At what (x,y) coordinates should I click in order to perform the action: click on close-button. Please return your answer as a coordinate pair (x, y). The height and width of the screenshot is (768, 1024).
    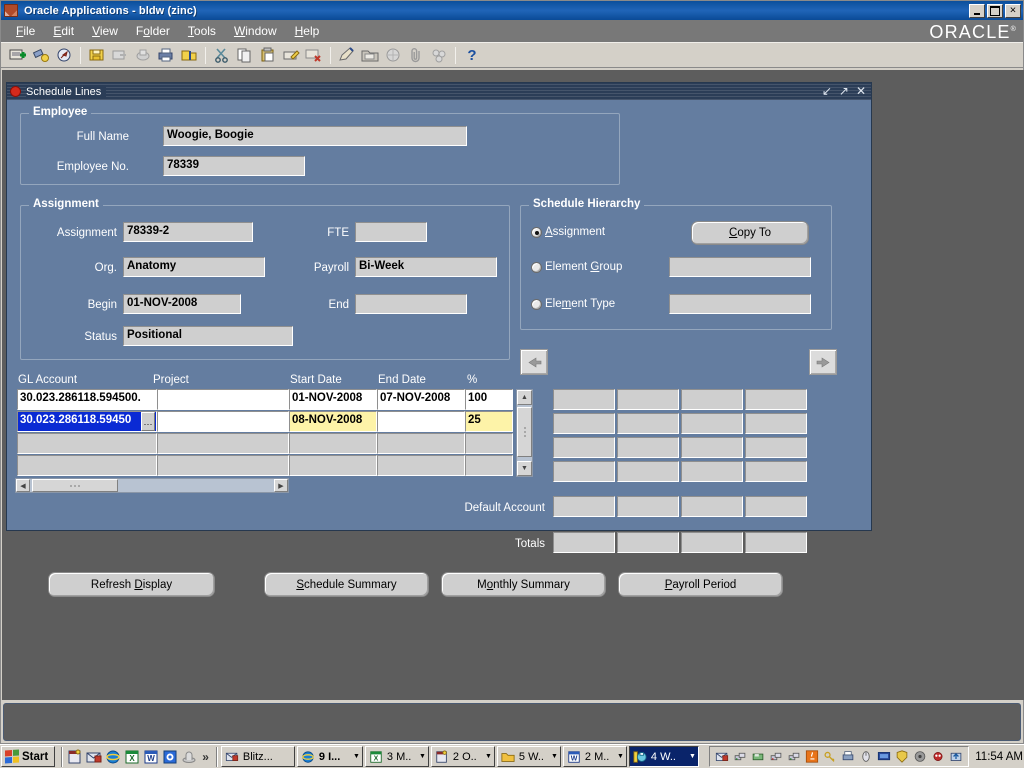
    Looking at the image, I should click on (1013, 10).